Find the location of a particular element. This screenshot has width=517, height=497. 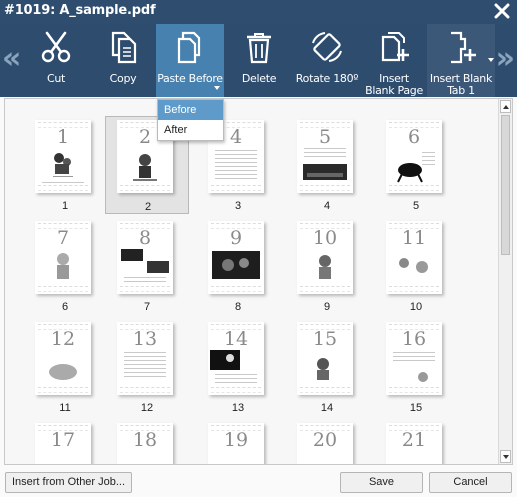

page-number: 20 is located at coordinates (325, 440).